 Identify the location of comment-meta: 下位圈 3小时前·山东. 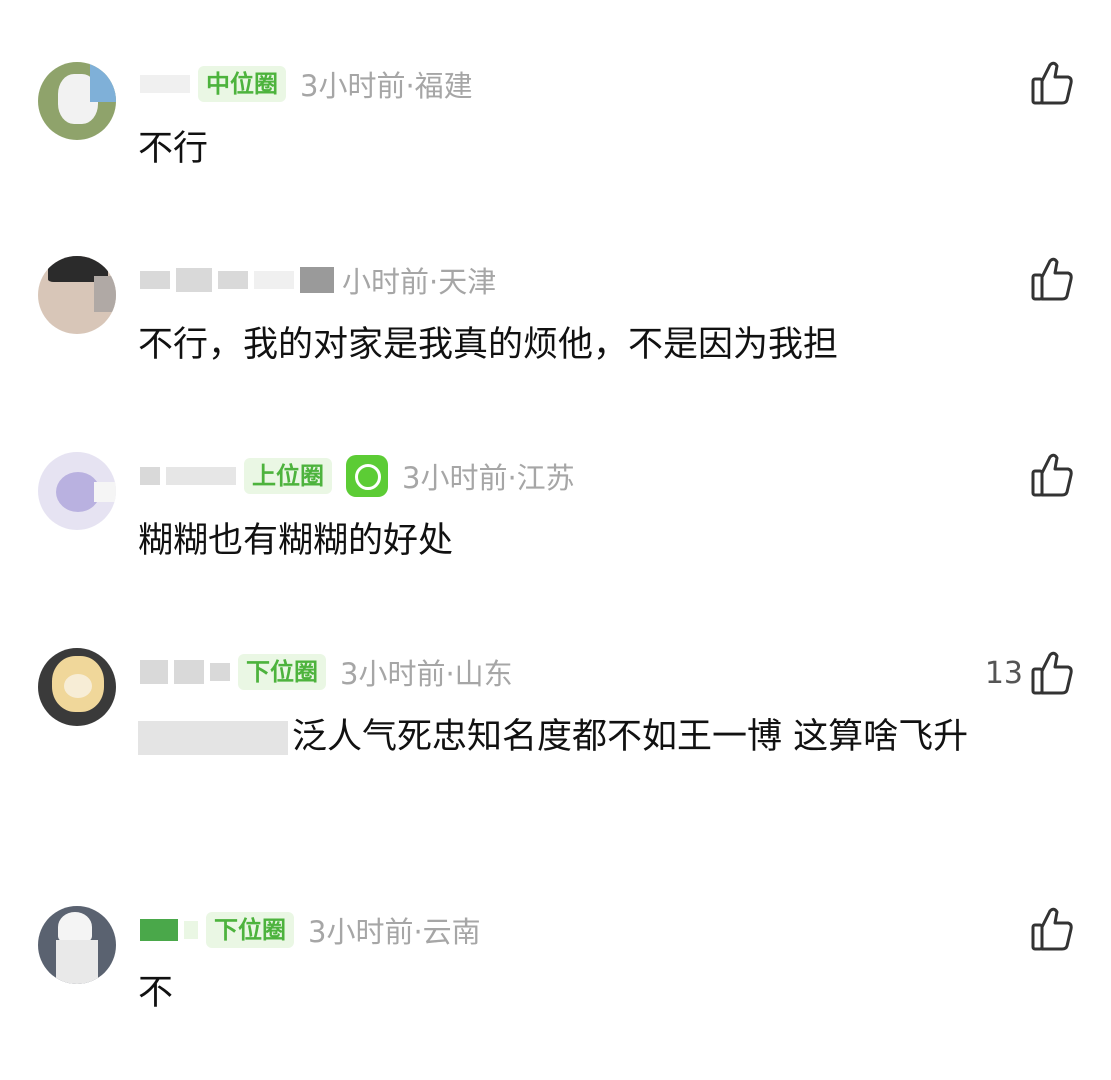
(326, 672).